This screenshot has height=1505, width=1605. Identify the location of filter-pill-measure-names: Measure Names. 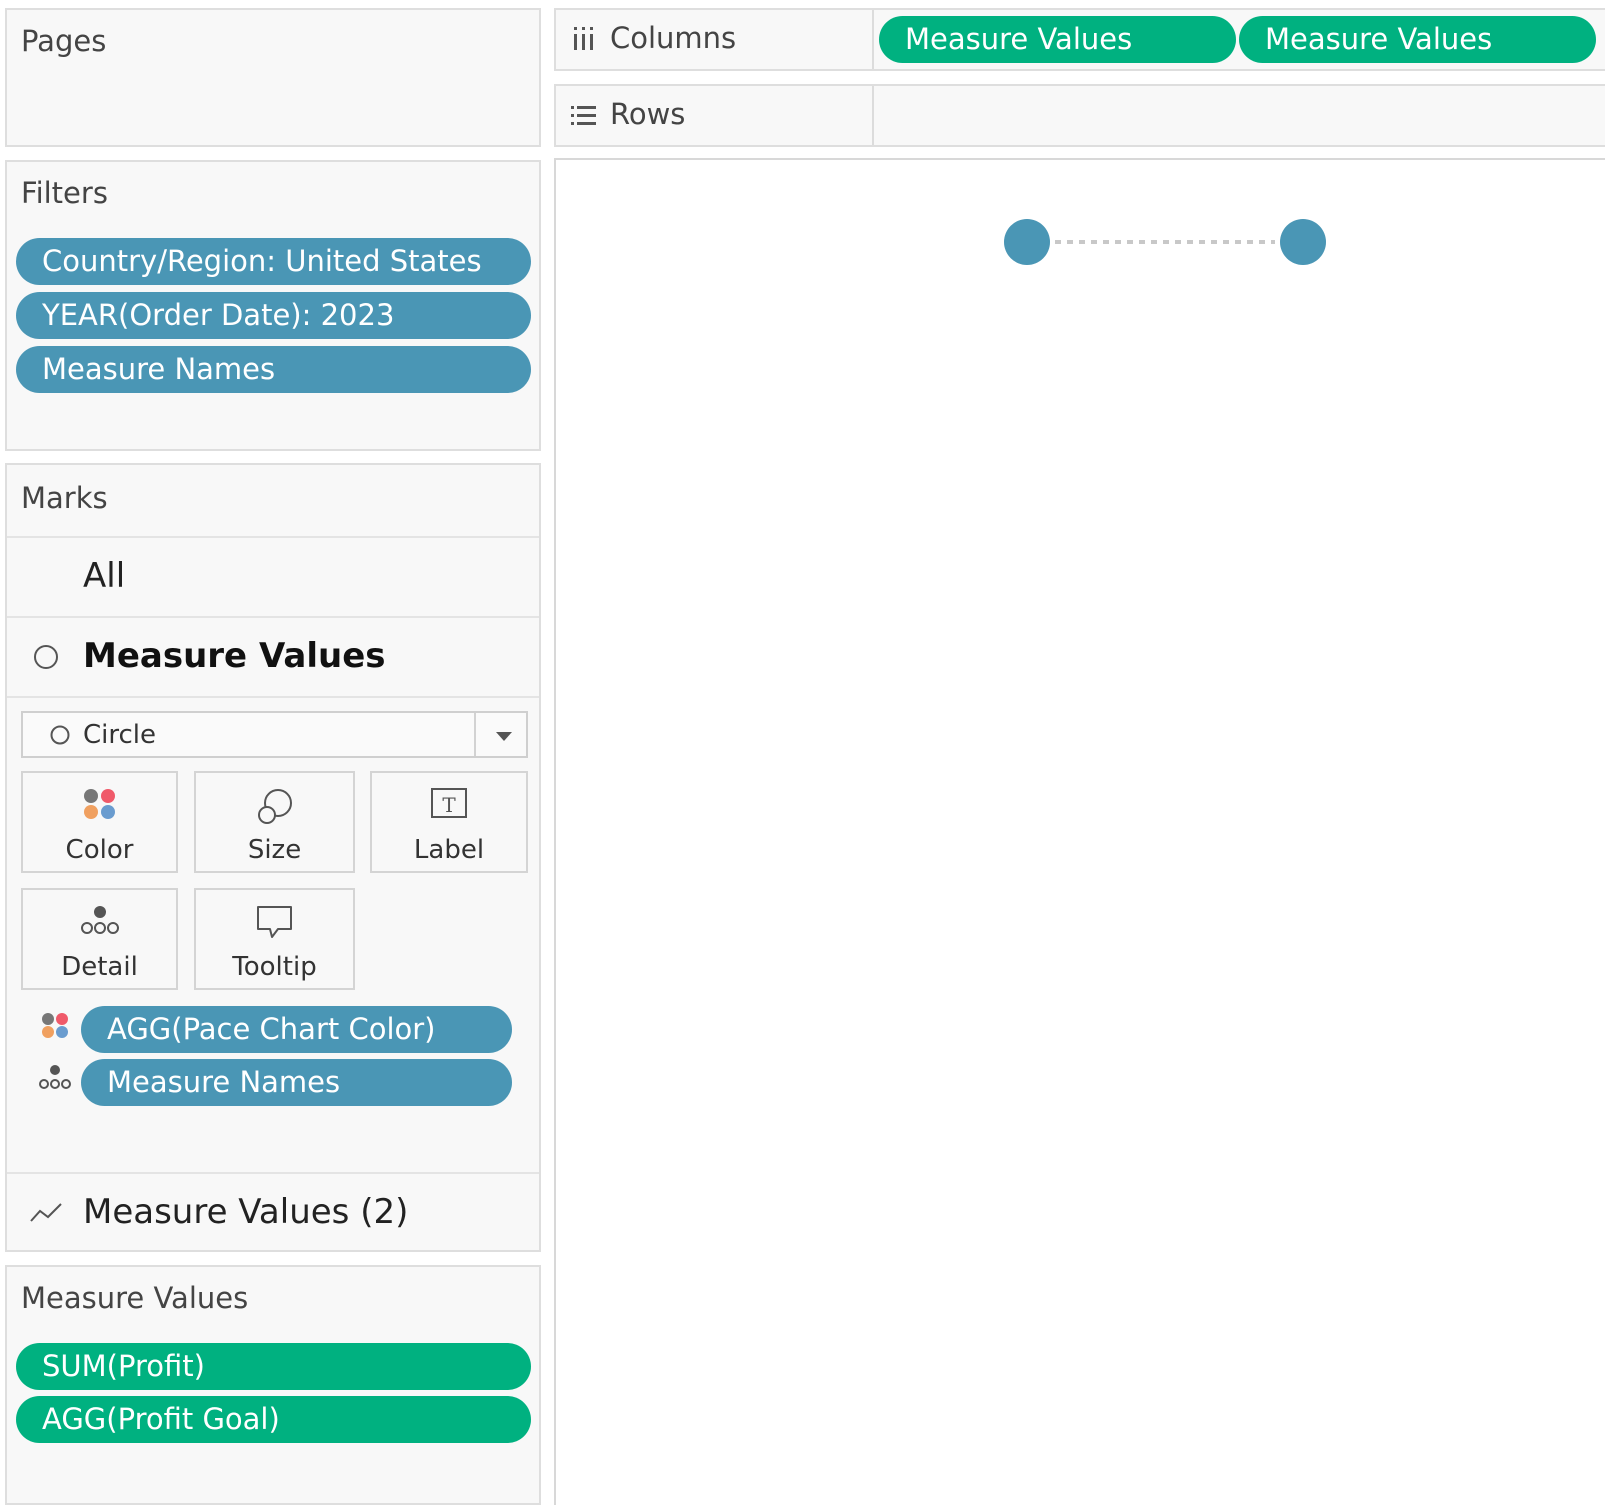
(273, 369).